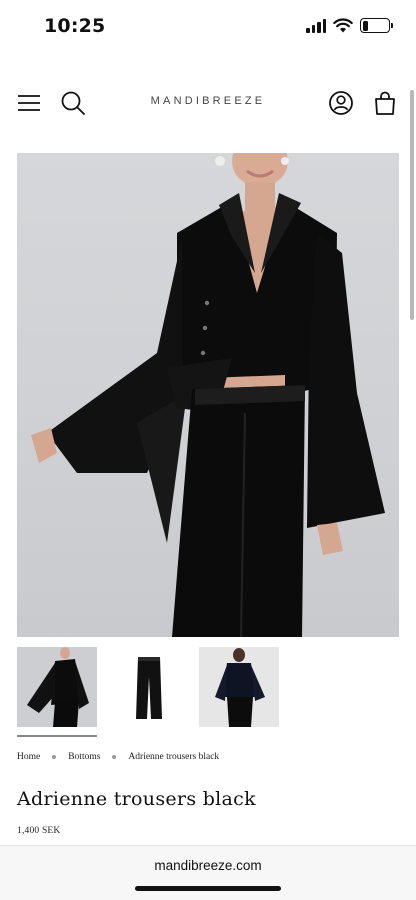  I want to click on thumbnail-strip, so click(208, 688).